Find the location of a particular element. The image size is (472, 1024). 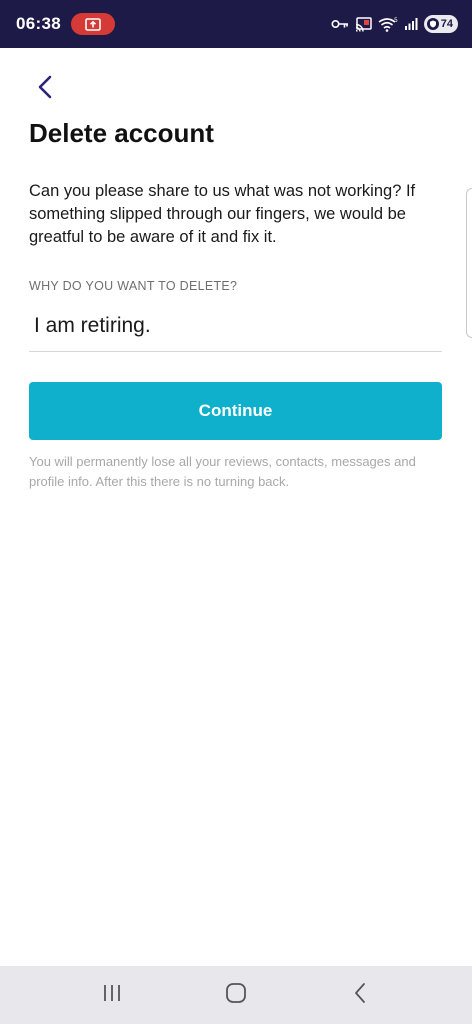

battery-level: 74 is located at coordinates (446, 24).